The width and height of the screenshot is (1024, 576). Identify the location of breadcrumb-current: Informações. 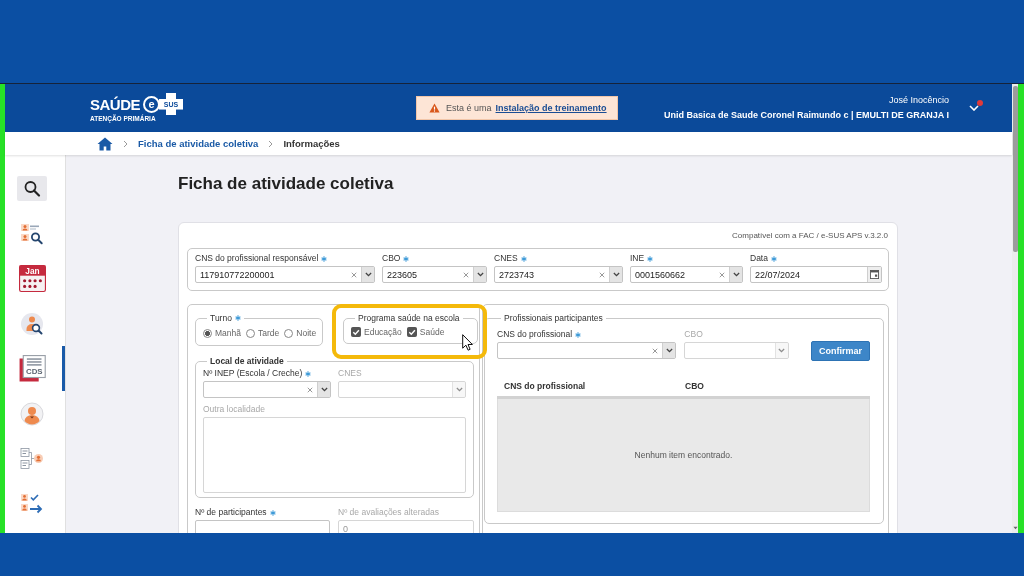
(311, 143).